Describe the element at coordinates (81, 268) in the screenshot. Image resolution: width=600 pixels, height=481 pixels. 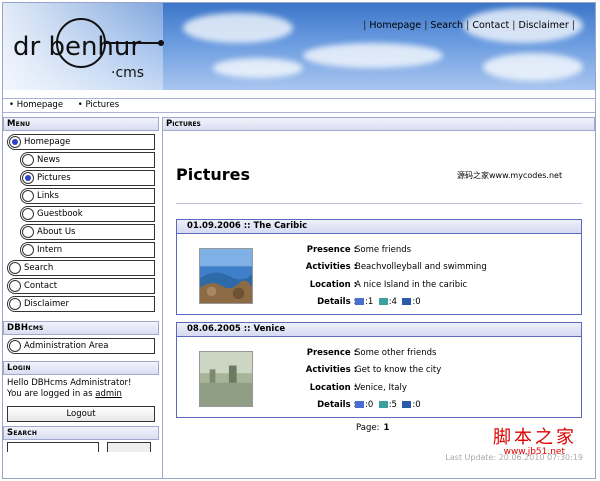
I see `menu-item-search: Search` at that location.